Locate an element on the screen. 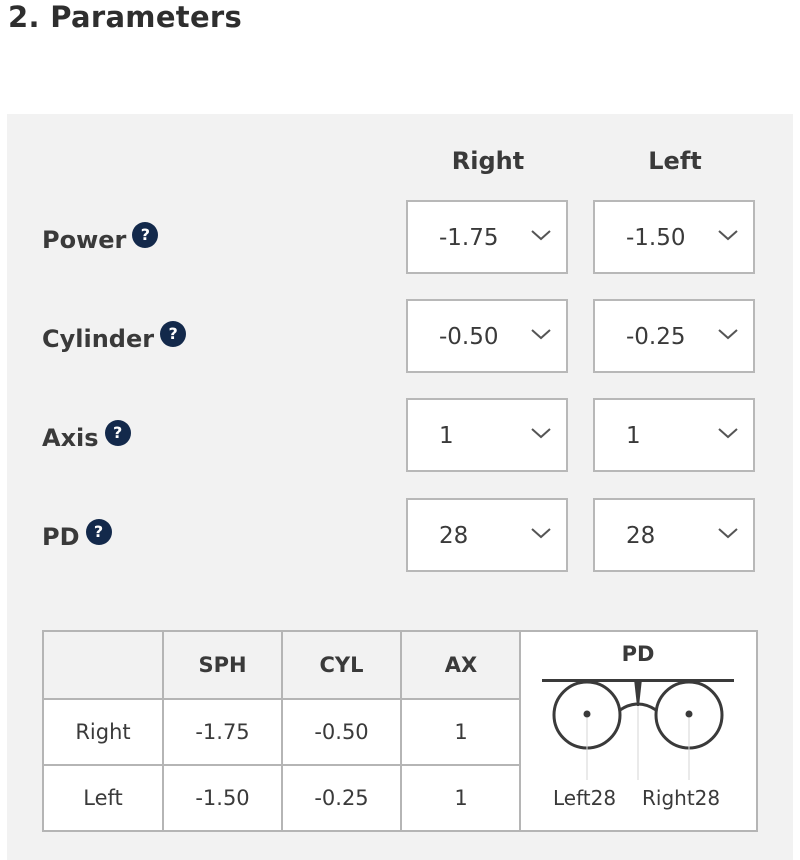 The height and width of the screenshot is (860, 800). cylinder-help-icon: ? is located at coordinates (173, 334).